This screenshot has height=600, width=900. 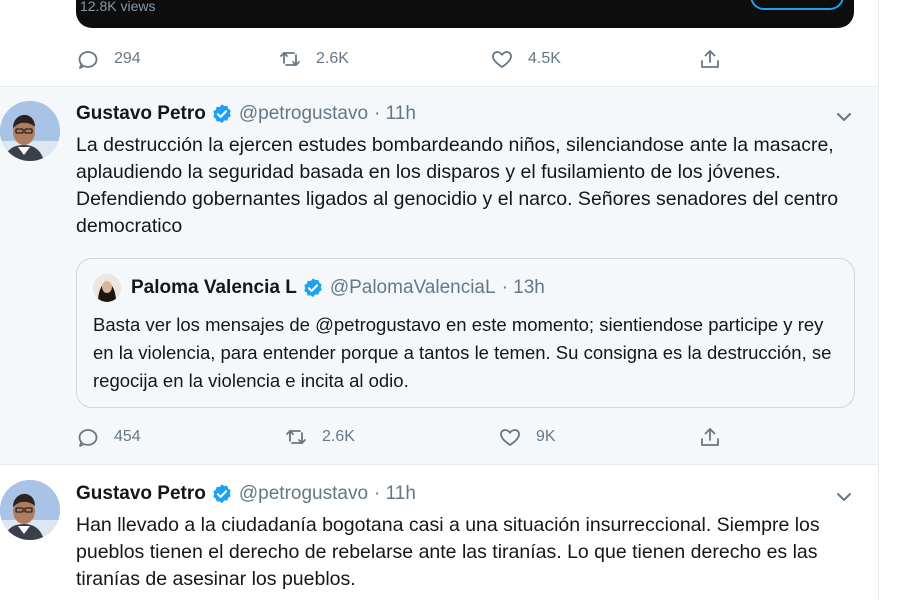 What do you see at coordinates (544, 58) in the screenshot?
I see `like-count: 4.5K` at bounding box center [544, 58].